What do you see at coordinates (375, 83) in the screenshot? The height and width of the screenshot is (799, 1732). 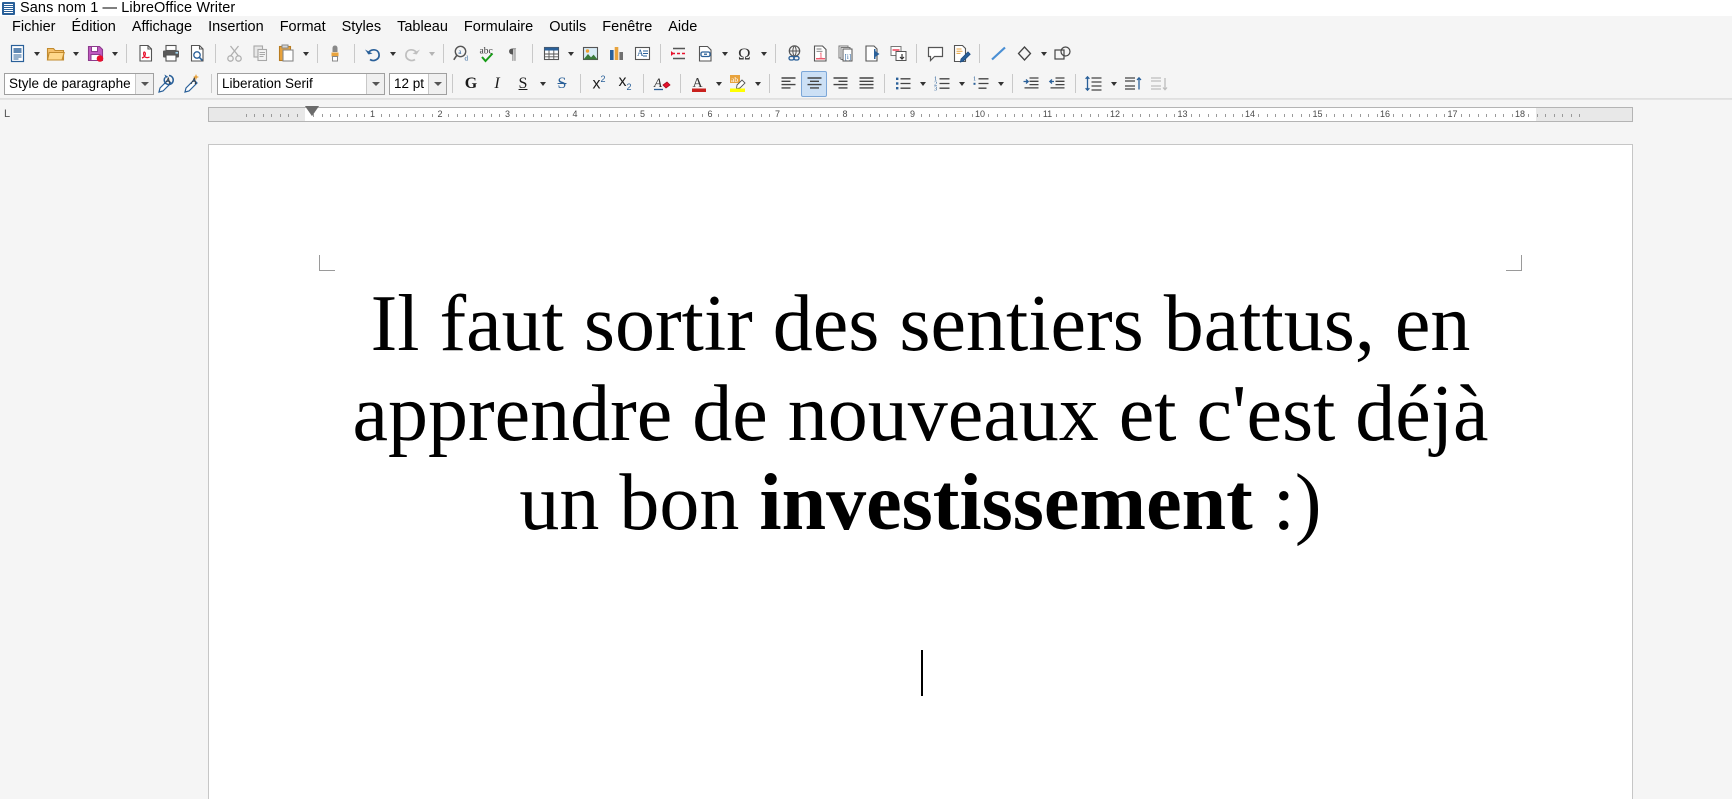 I see `font-name-dropdown-icon` at bounding box center [375, 83].